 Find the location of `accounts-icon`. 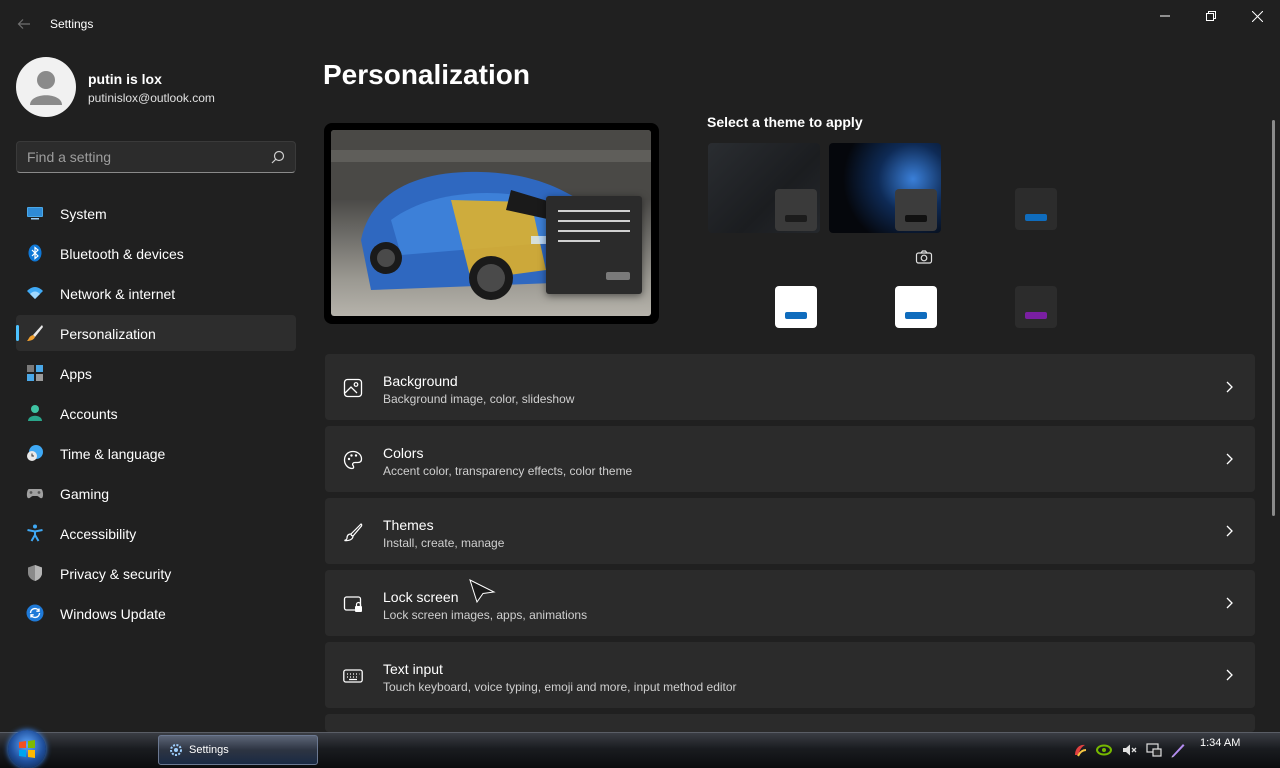

accounts-icon is located at coordinates (35, 413).